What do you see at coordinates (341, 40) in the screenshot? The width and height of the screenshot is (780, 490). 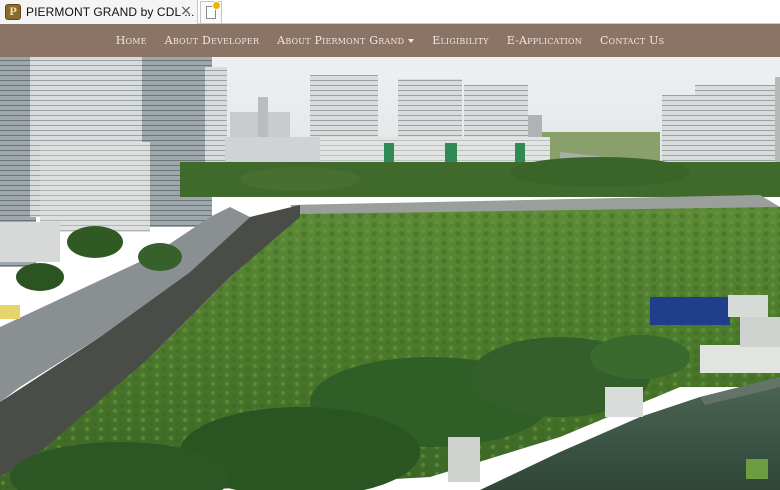 I see `nav-item-label: About Piermont Grand` at bounding box center [341, 40].